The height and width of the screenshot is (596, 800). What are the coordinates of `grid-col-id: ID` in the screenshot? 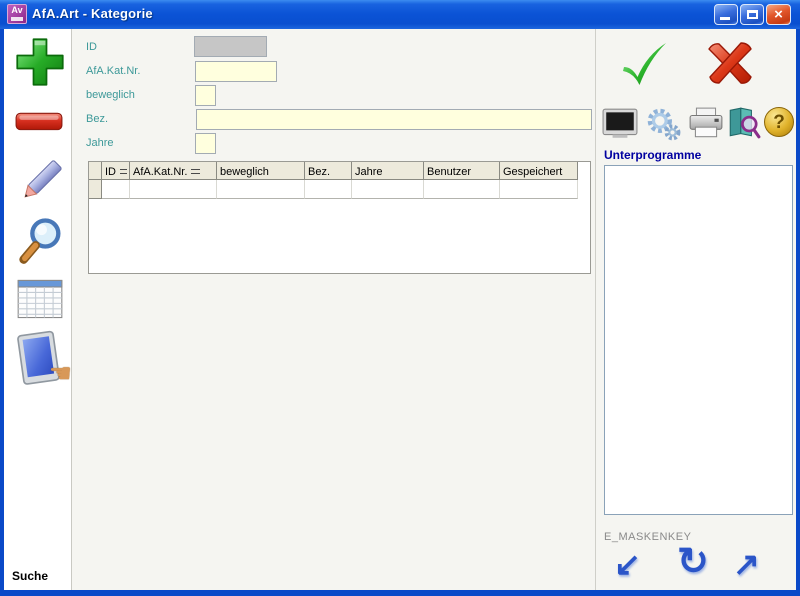 It's located at (116, 171).